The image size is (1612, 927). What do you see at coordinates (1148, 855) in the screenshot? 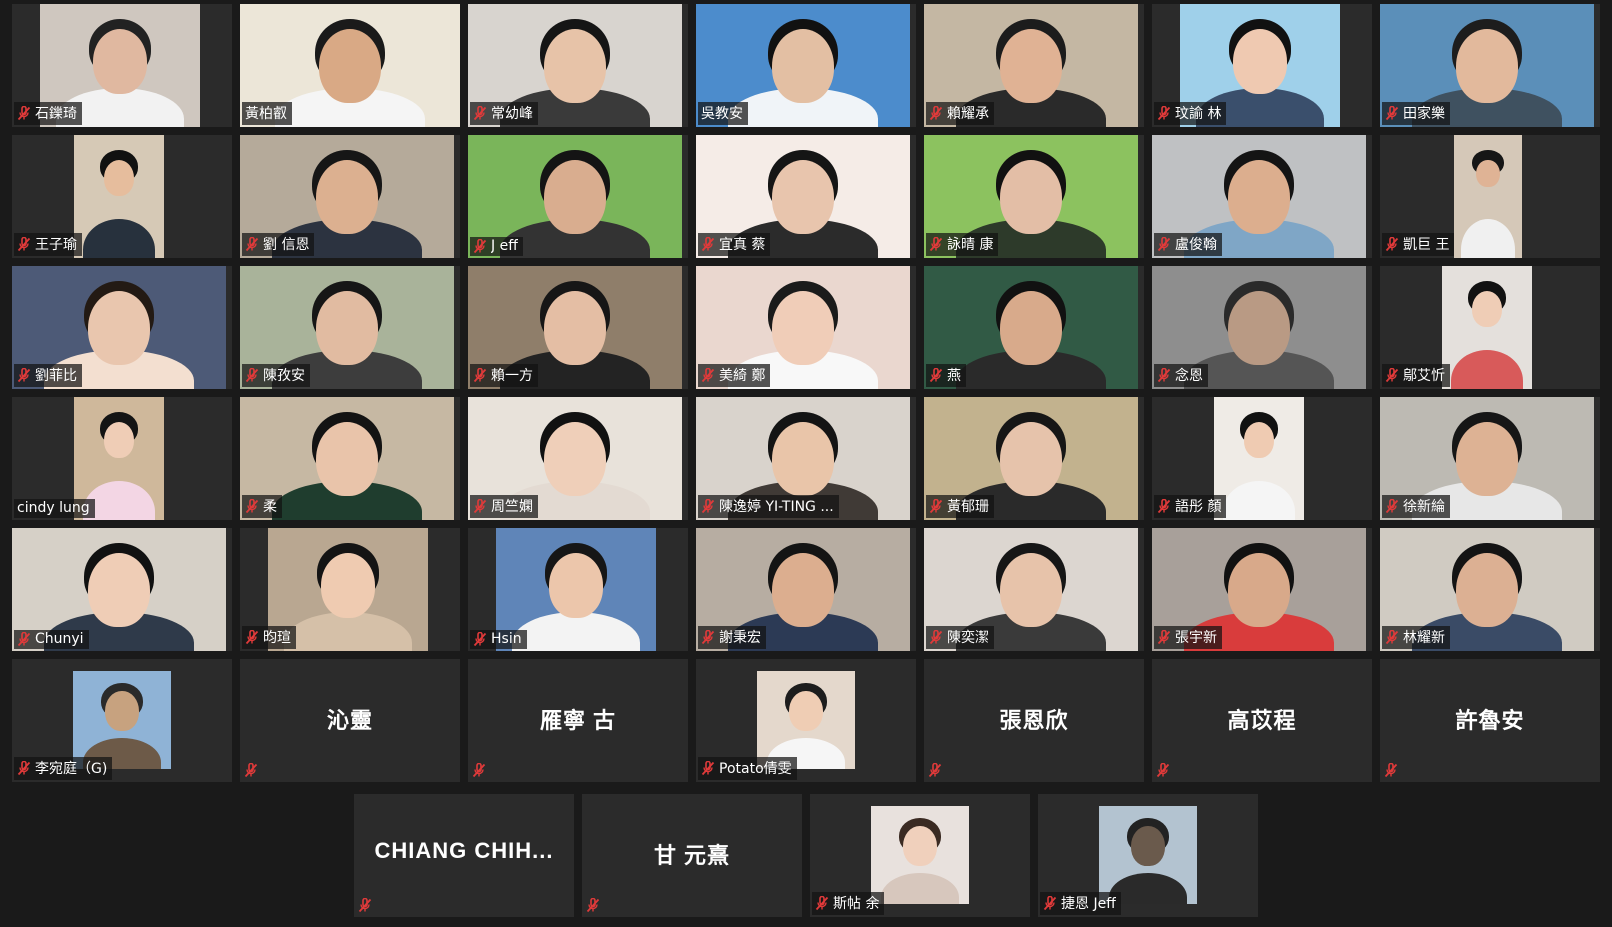
I see `participant-tile: 捷恩 Jeff` at bounding box center [1148, 855].